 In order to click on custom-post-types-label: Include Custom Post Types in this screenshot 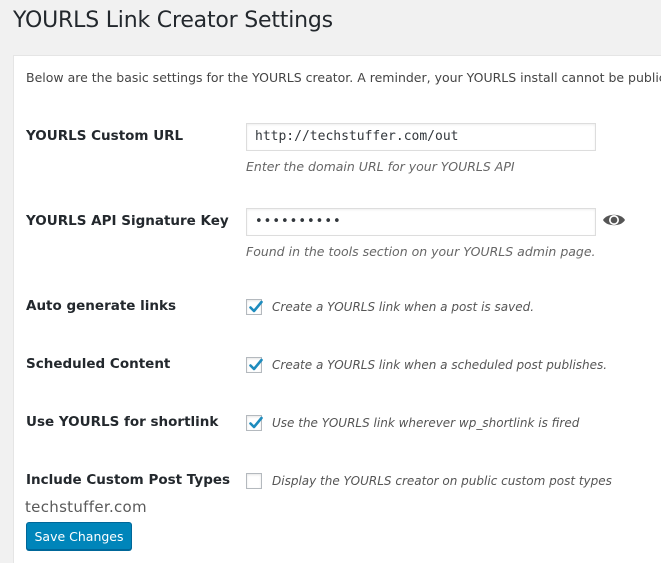, I will do `click(128, 480)`.